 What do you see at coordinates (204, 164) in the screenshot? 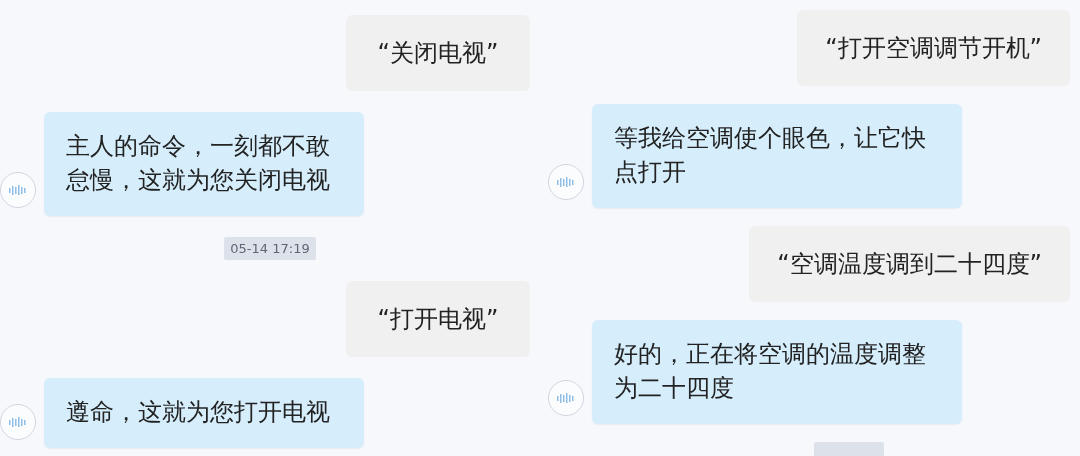
I see `message-bubble: 主人的命令，一刻都不敢怠慢，这就为您关闭电视` at bounding box center [204, 164].